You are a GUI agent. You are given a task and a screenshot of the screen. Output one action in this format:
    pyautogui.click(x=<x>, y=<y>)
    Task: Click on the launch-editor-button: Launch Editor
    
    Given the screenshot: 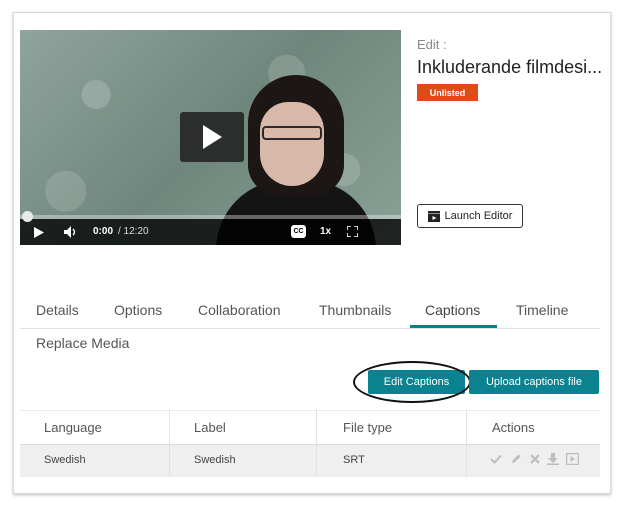 What is the action you would take?
    pyautogui.click(x=470, y=216)
    